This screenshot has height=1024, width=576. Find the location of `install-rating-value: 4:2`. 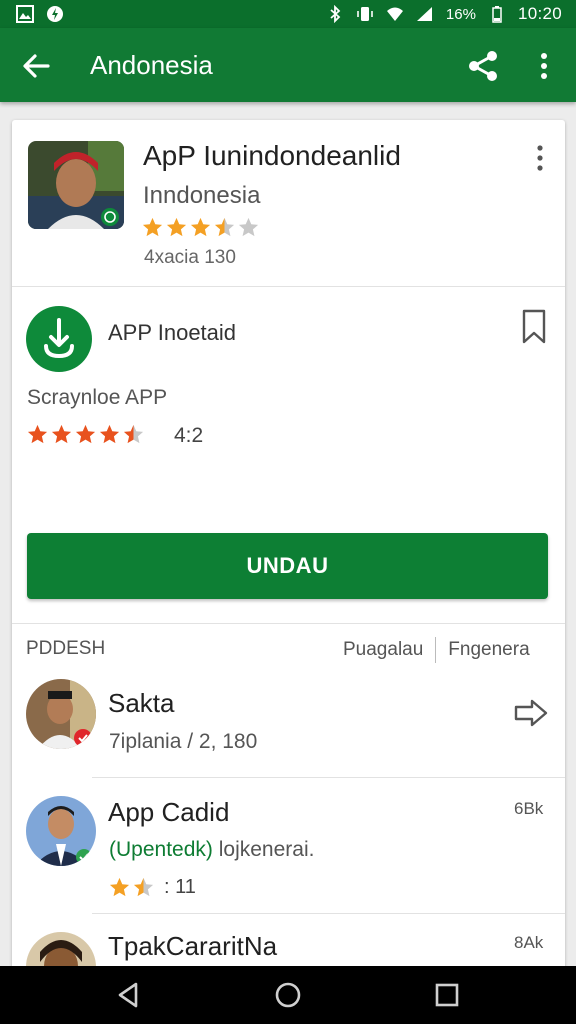

install-rating-value: 4:2 is located at coordinates (189, 435).